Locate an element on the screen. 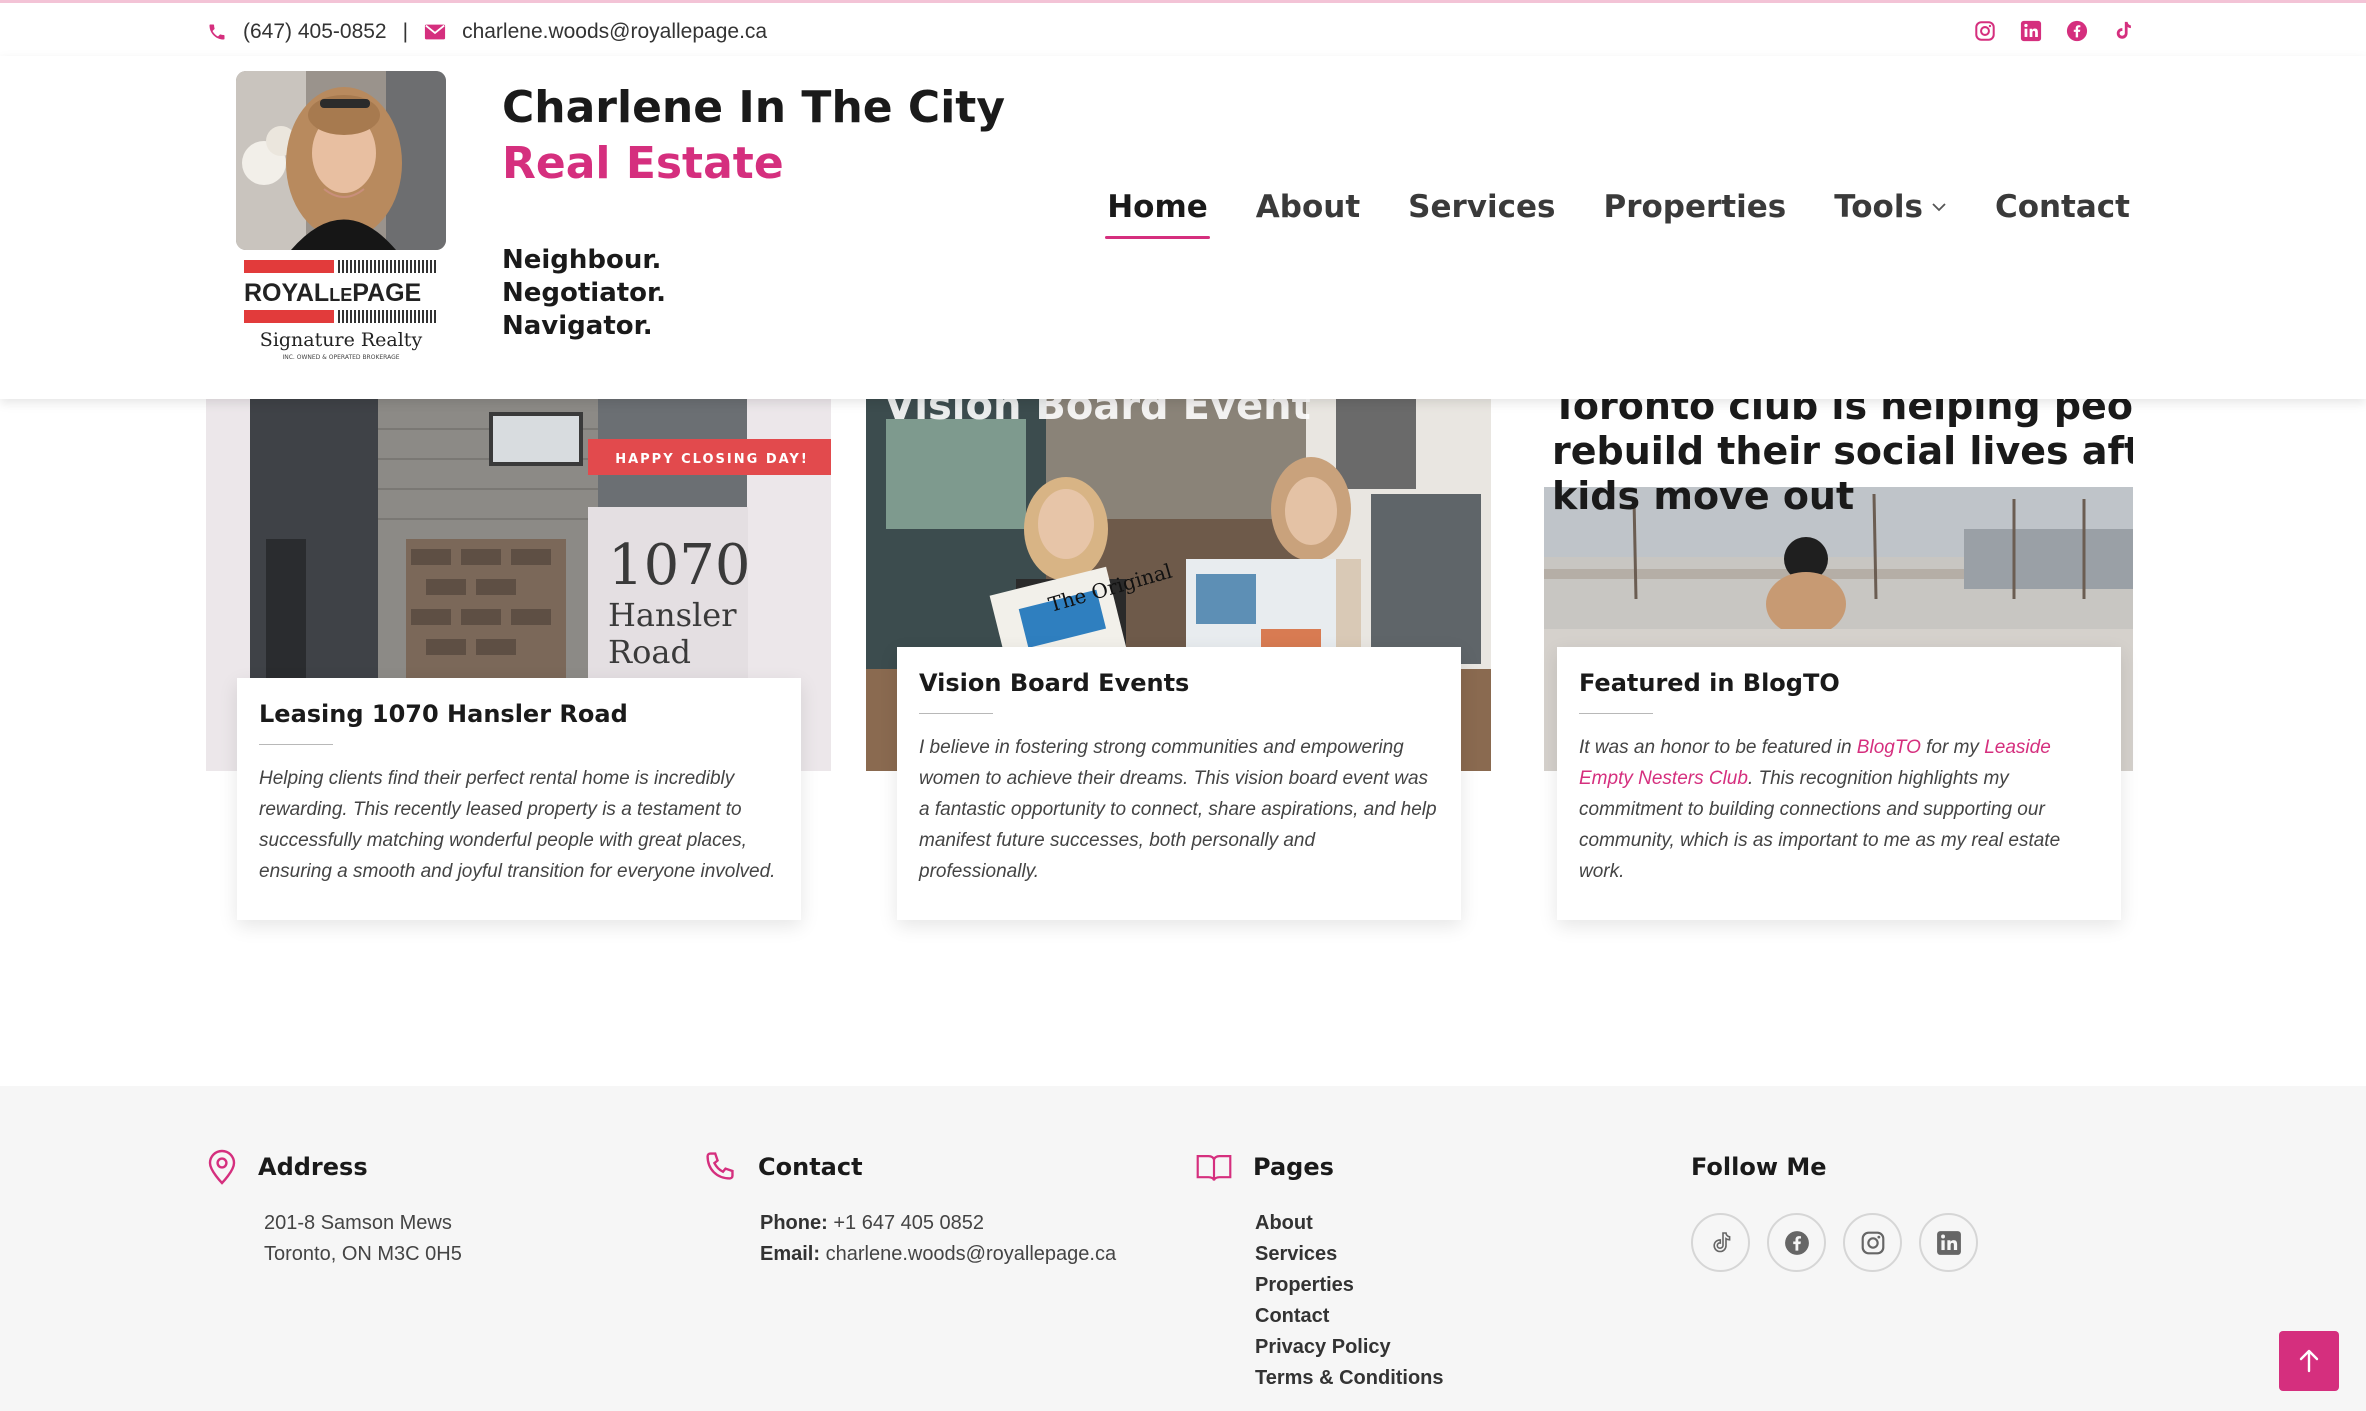 Image resolution: width=2366 pixels, height=1411 pixels. footer-link-services: Services is located at coordinates (1445, 1254).